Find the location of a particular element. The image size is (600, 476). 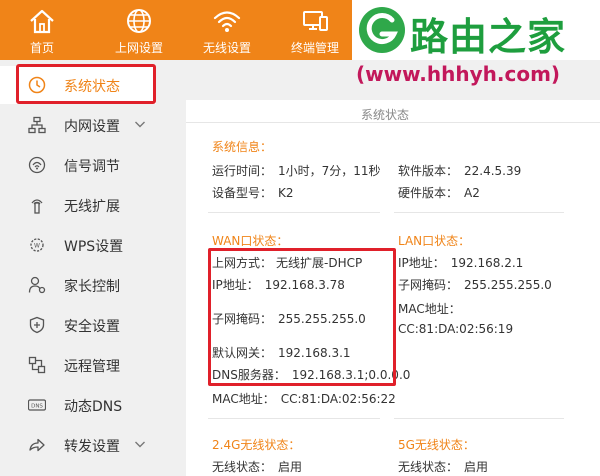

lan-mac-value: CC:81:DA:02:56:19 is located at coordinates (456, 329).